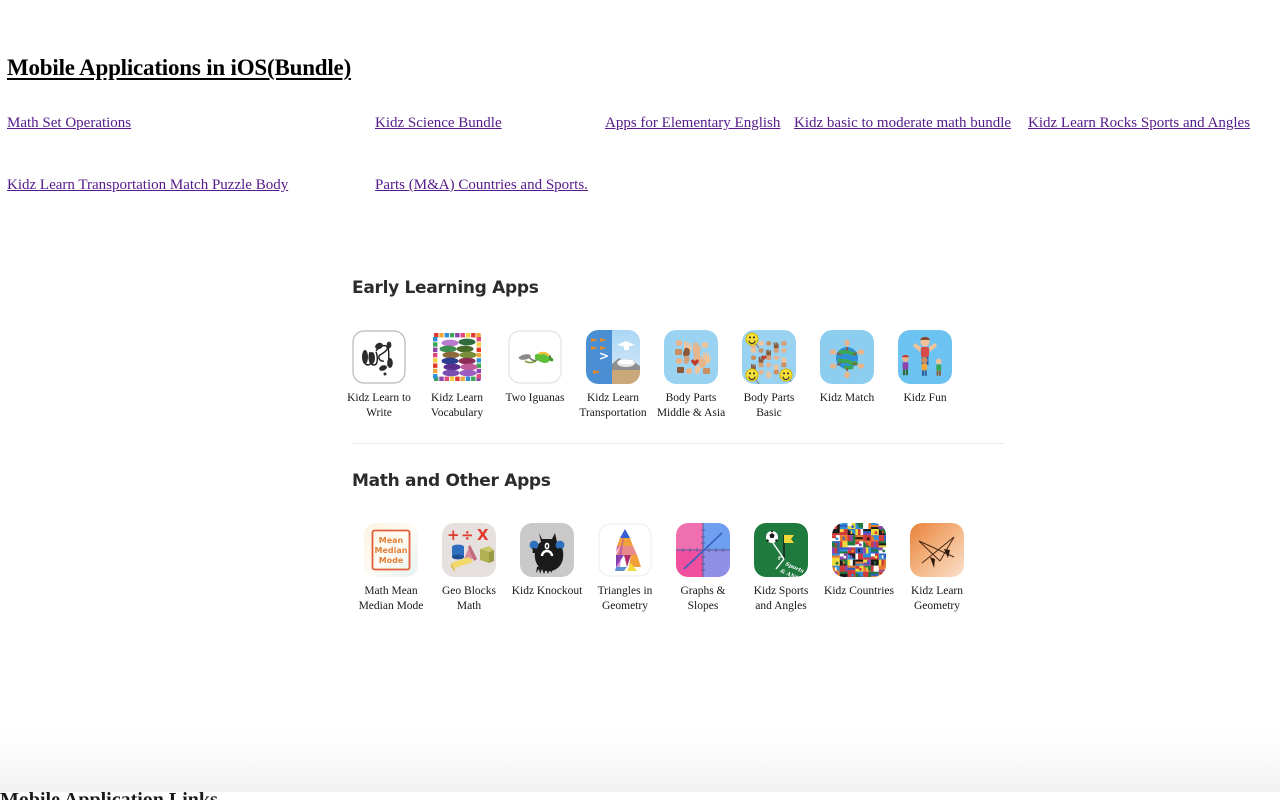 This screenshot has height=800, width=1280. What do you see at coordinates (769, 405) in the screenshot?
I see `app-label: Body Parts Basic` at bounding box center [769, 405].